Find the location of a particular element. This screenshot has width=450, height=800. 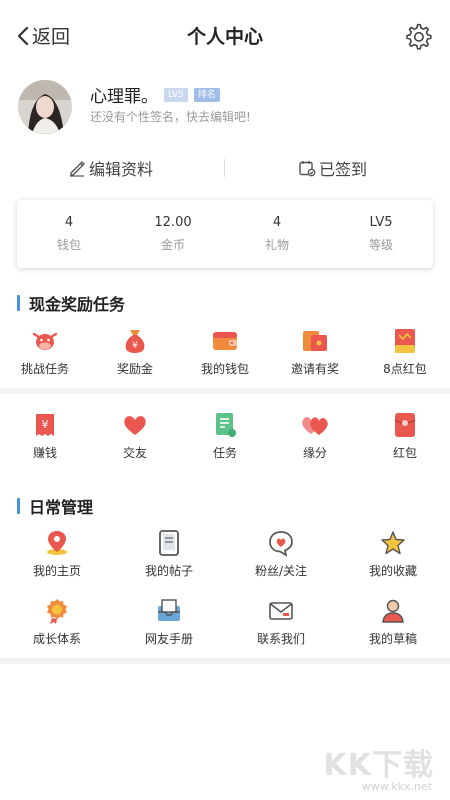

grid-item-8pm-packet: 8点红包 is located at coordinates (405, 351).